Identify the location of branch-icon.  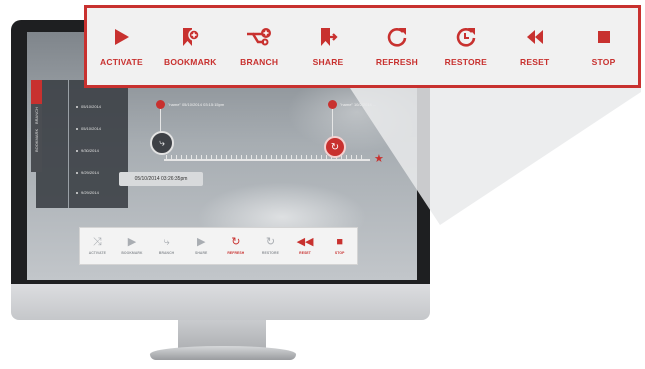
(259, 37).